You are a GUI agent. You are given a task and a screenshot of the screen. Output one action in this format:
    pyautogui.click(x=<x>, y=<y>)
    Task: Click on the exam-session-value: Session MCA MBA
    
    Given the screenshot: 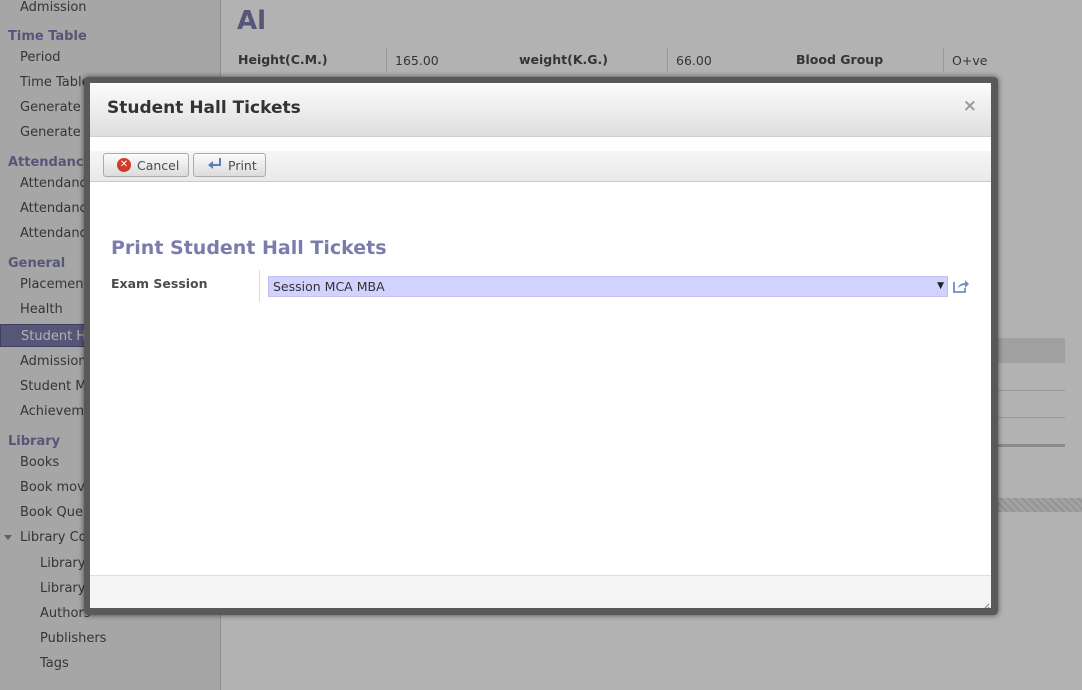 What is the action you would take?
    pyautogui.click(x=329, y=286)
    